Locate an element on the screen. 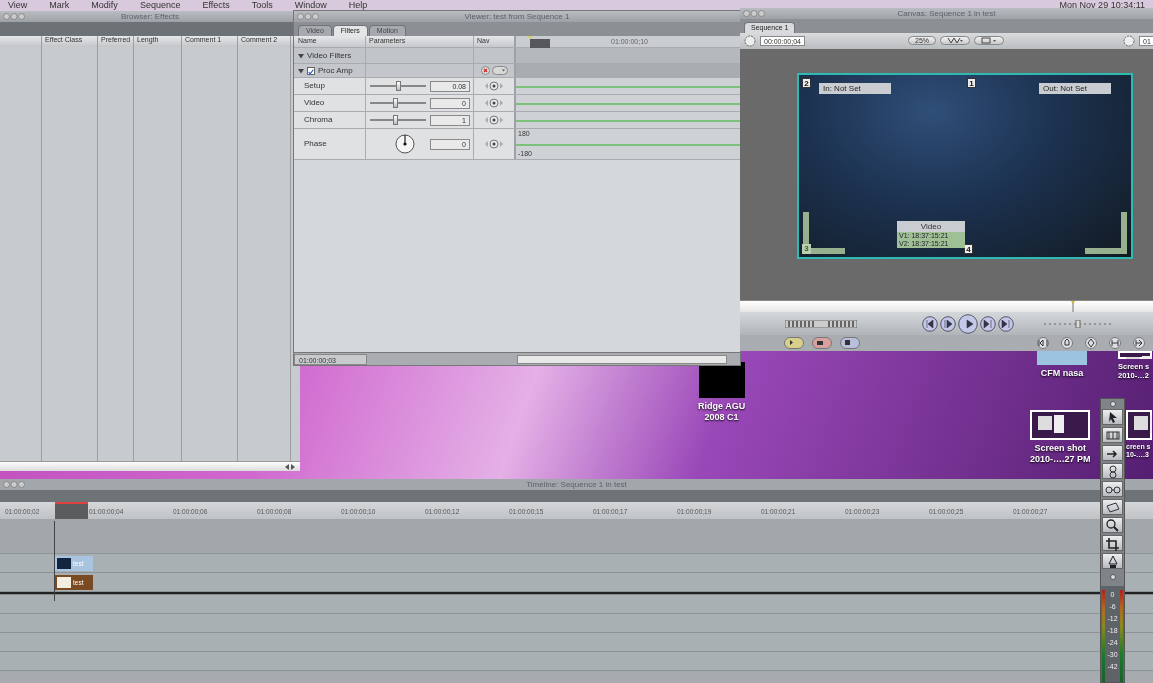  file-name: Screen shot is located at coordinates (1060, 448).